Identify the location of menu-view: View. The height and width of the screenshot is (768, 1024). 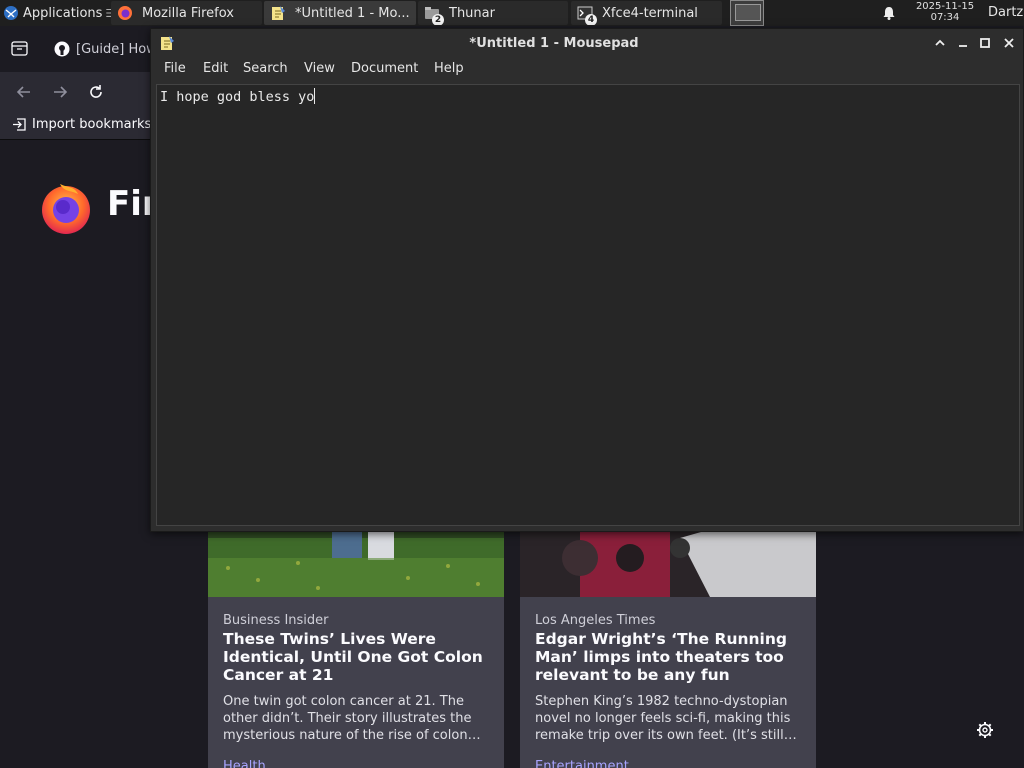
(319, 68).